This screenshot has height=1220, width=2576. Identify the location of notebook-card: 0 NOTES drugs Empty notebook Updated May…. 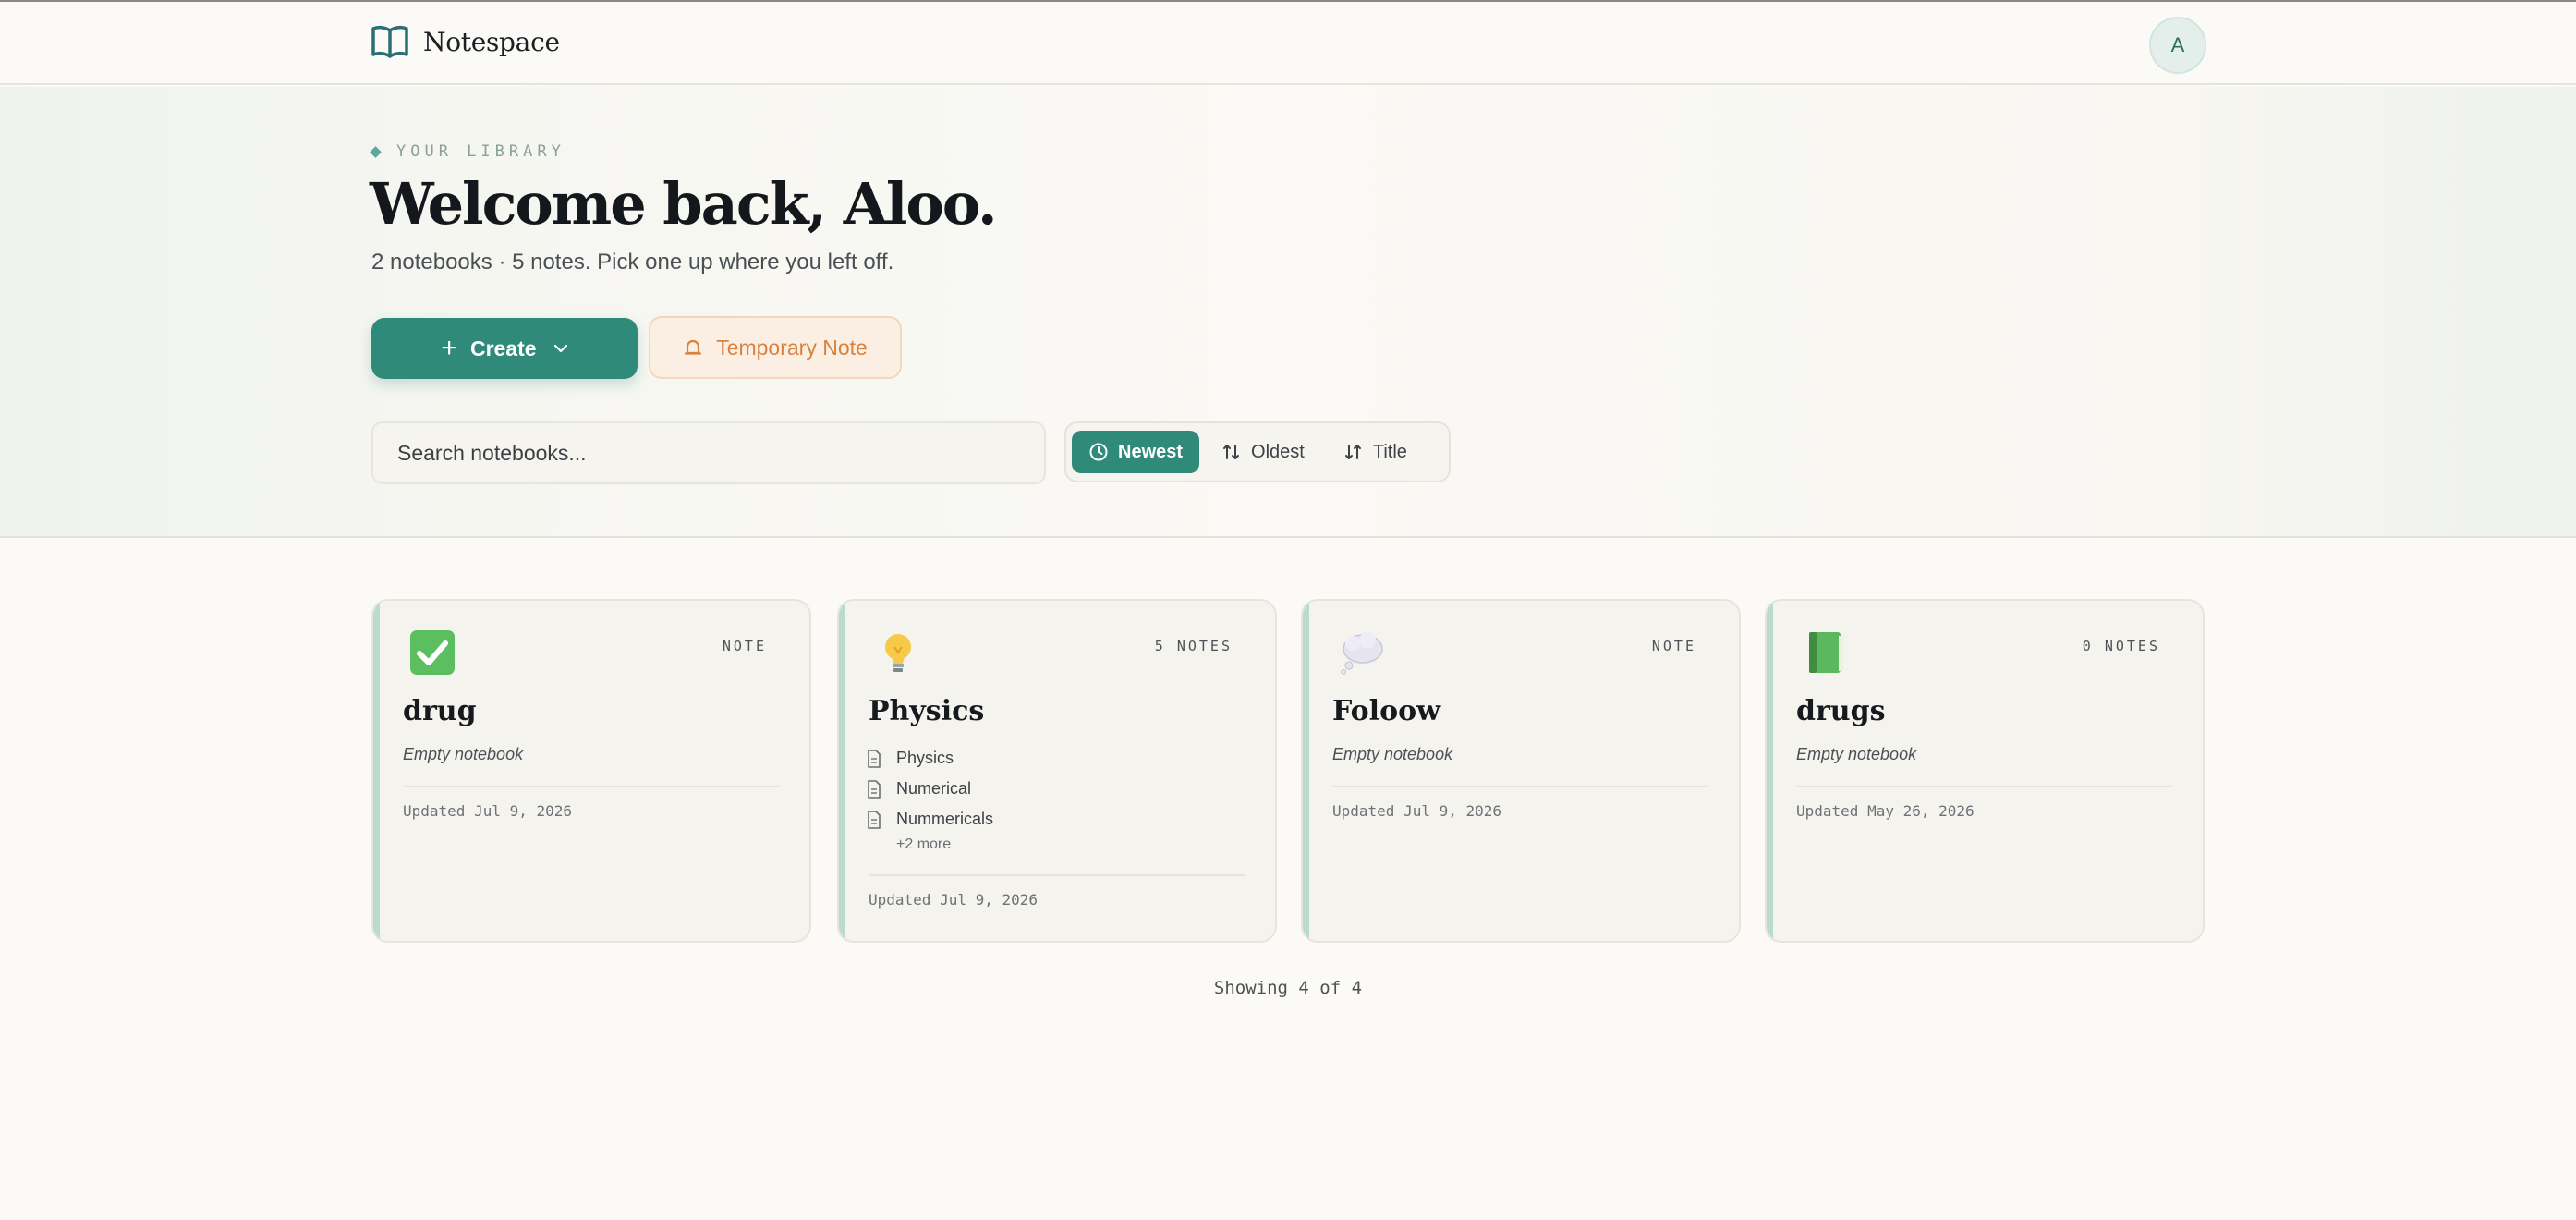
(1985, 771).